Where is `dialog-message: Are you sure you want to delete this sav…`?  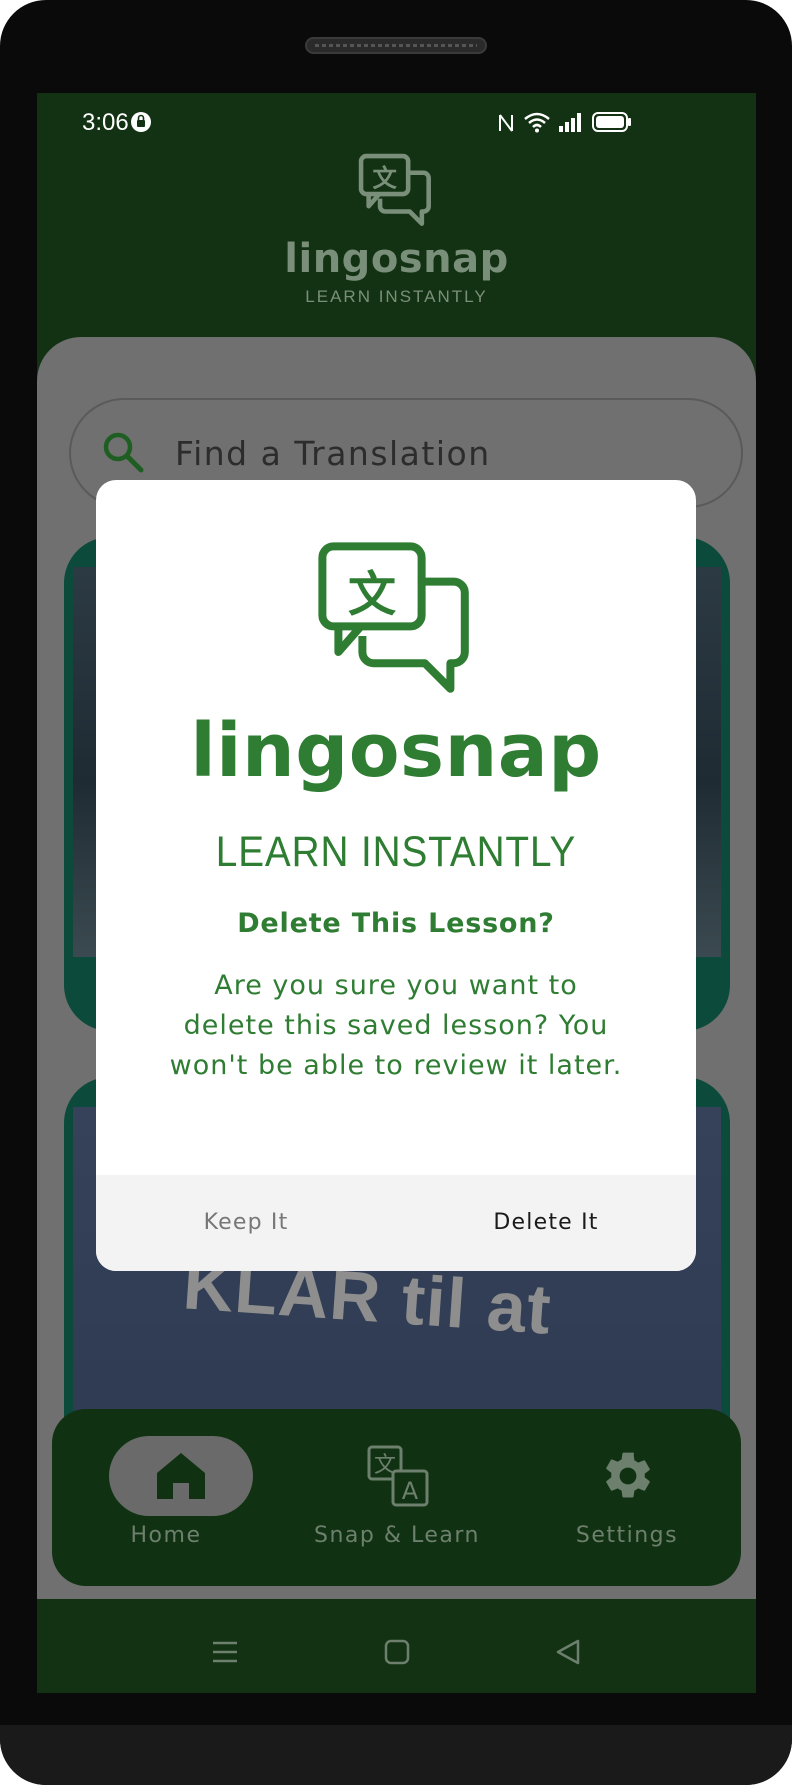 dialog-message: Are you sure you want to delete this sav… is located at coordinates (396, 1025).